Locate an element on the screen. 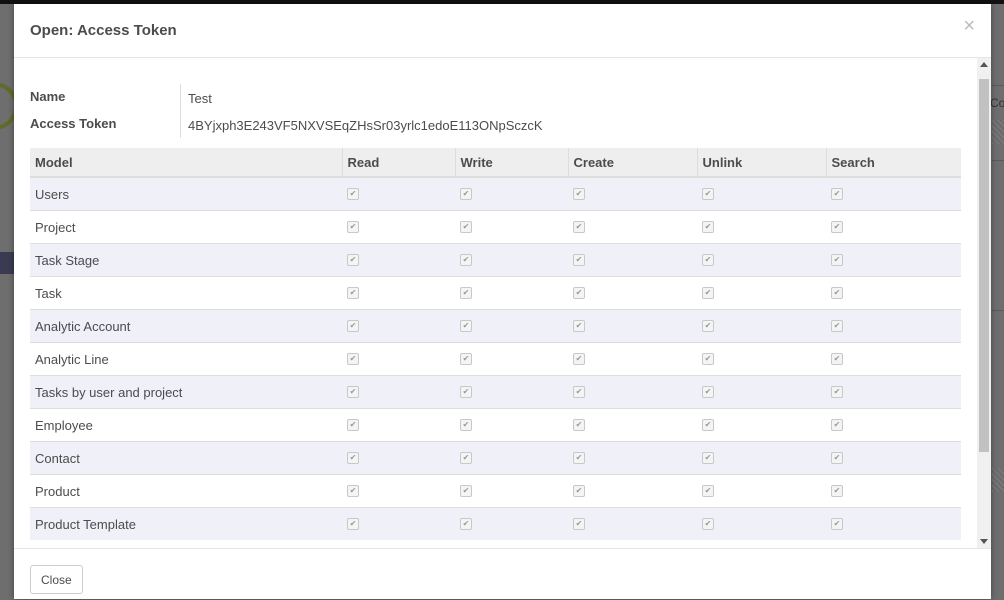 This screenshot has width=1004, height=600. background-nav-block is located at coordinates (7, 263).